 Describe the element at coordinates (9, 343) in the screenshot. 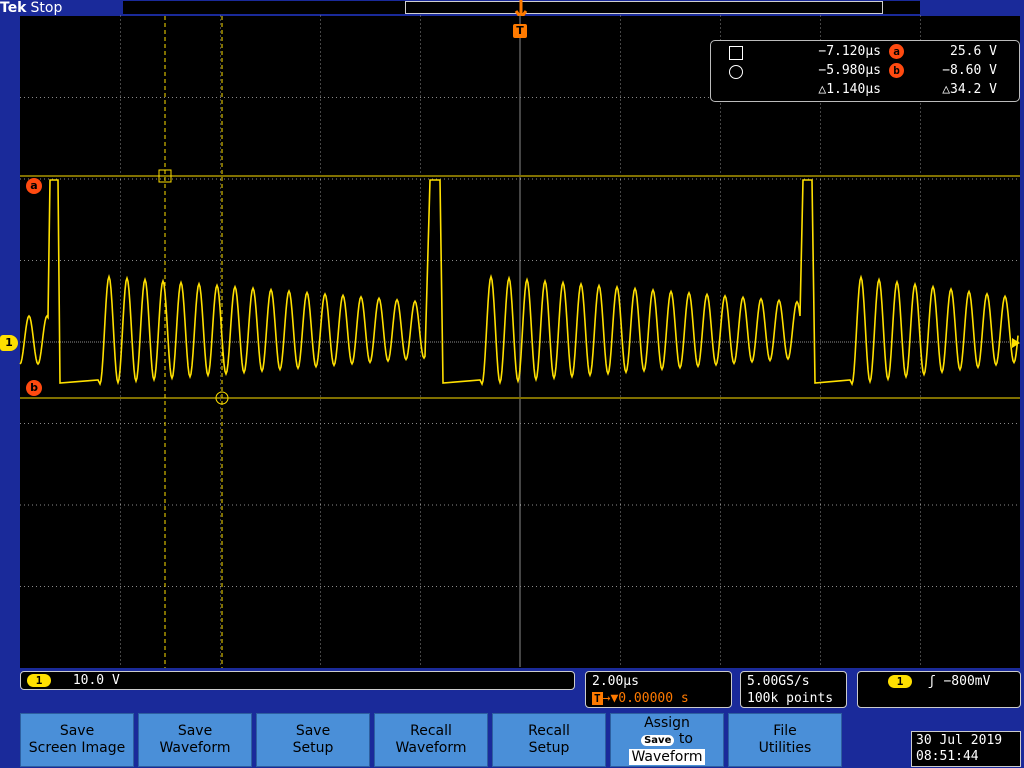

I see `channel-1-marker: 1` at that location.